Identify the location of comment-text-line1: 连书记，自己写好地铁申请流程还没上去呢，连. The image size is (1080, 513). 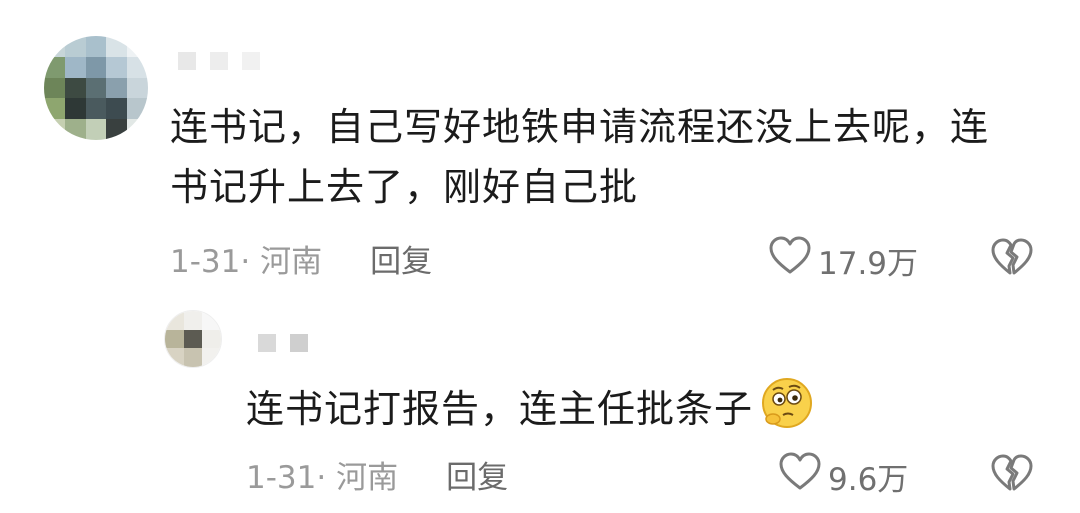
(580, 127).